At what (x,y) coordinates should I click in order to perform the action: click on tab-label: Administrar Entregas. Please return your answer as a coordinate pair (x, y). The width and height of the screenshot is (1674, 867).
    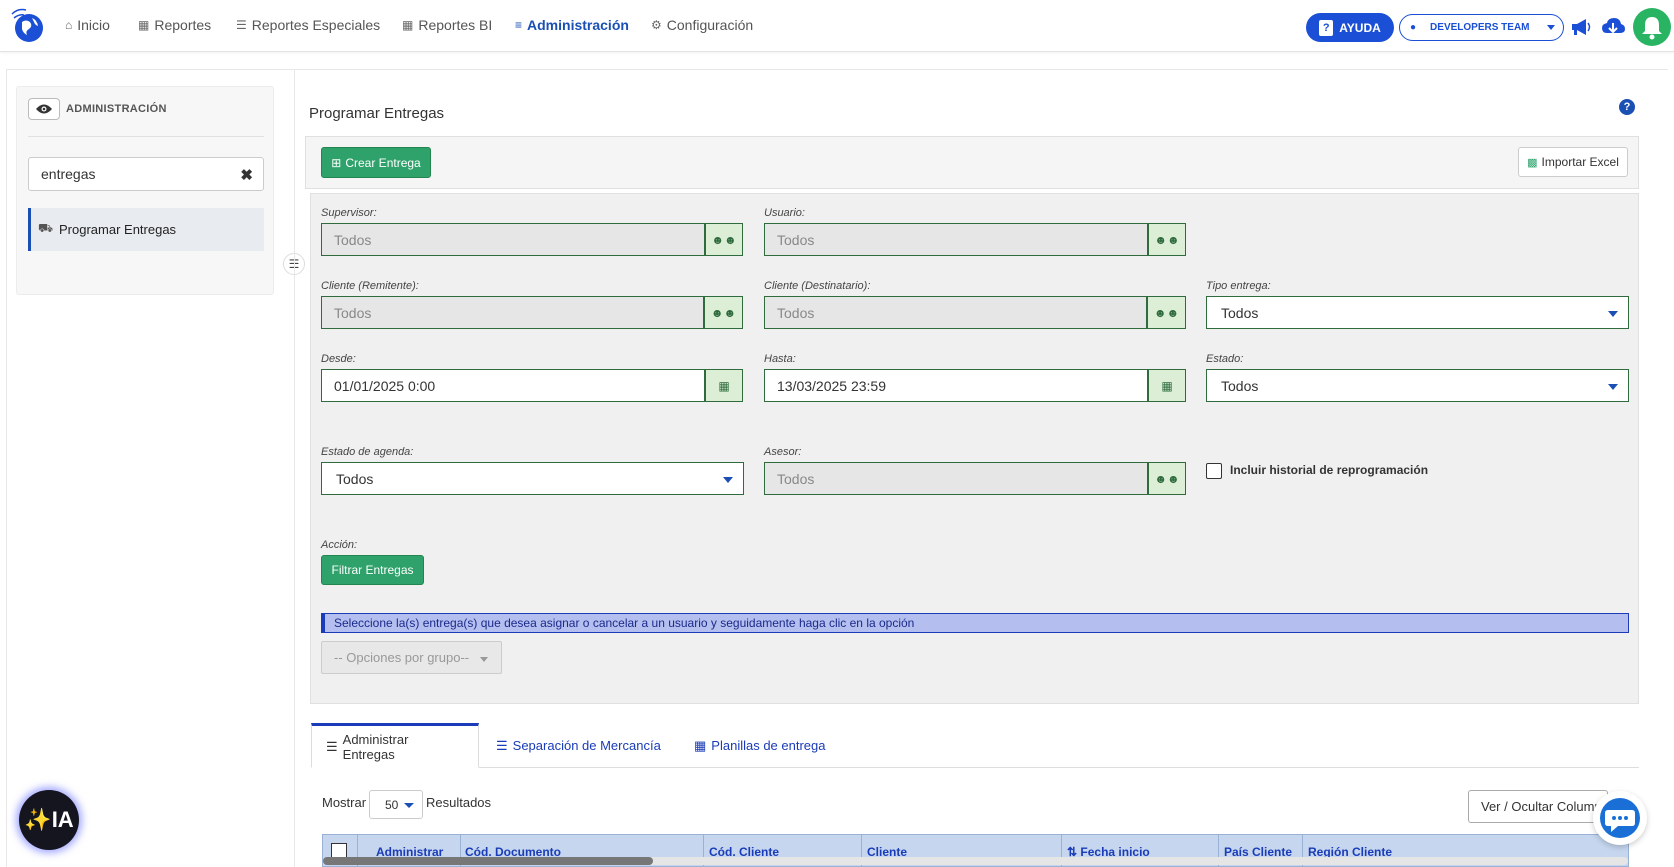
    Looking at the image, I should click on (375, 746).